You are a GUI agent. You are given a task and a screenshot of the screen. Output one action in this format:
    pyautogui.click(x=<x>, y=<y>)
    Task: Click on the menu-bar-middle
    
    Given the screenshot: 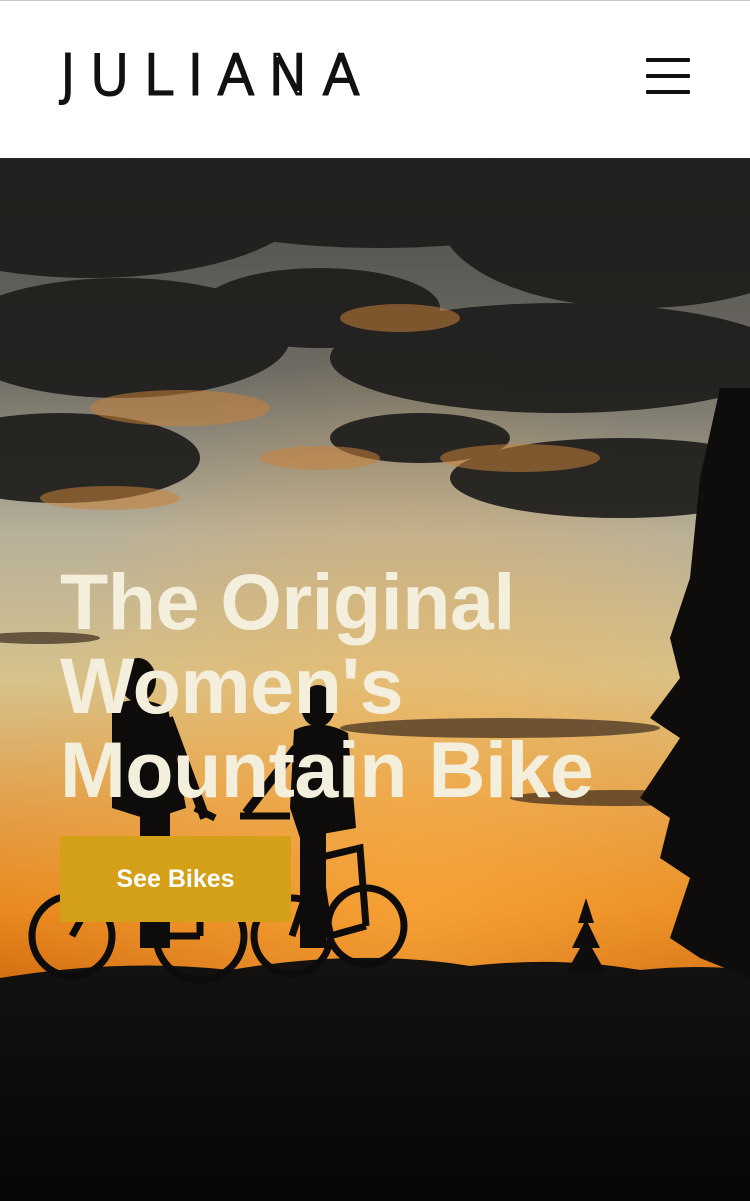 What is the action you would take?
    pyautogui.click(x=668, y=76)
    